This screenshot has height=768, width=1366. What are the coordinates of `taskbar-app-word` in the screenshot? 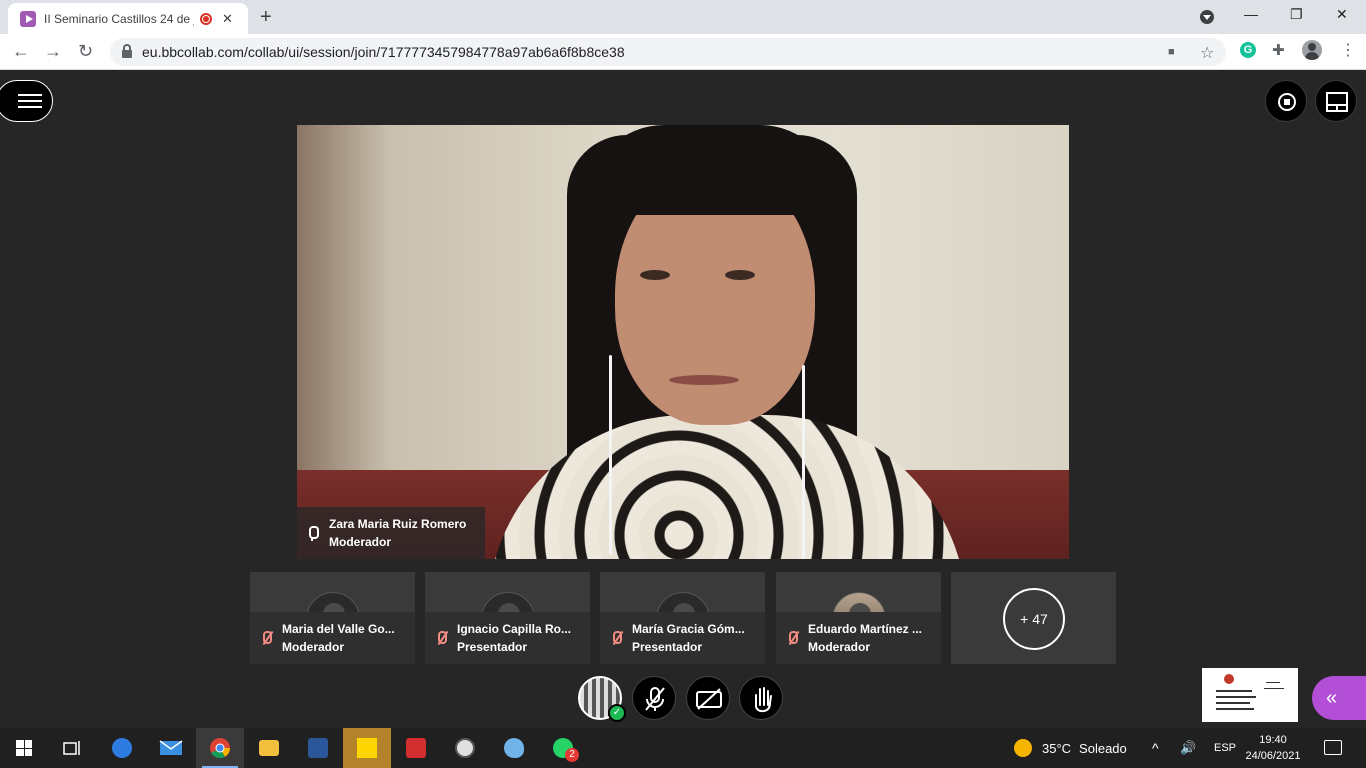 It's located at (318, 748).